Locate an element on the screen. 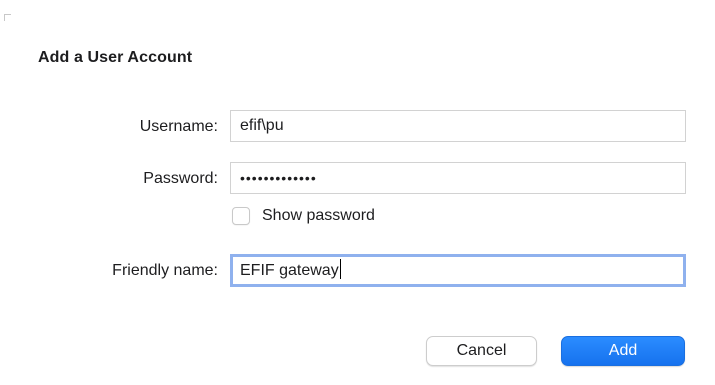 The image size is (715, 385). password-value: ••••••••••••• is located at coordinates (278, 178).